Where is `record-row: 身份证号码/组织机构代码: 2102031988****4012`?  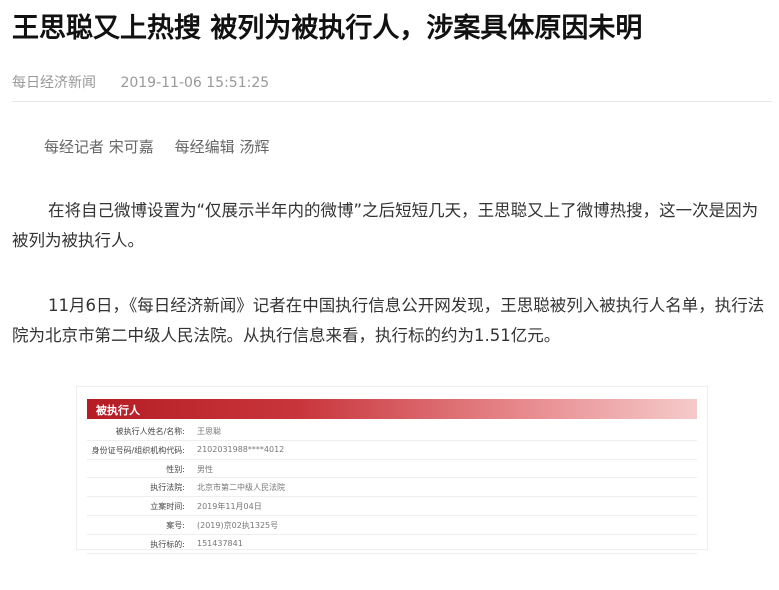
record-row: 身份证号码/组织机构代码: 2102031988****4012 is located at coordinates (392, 450).